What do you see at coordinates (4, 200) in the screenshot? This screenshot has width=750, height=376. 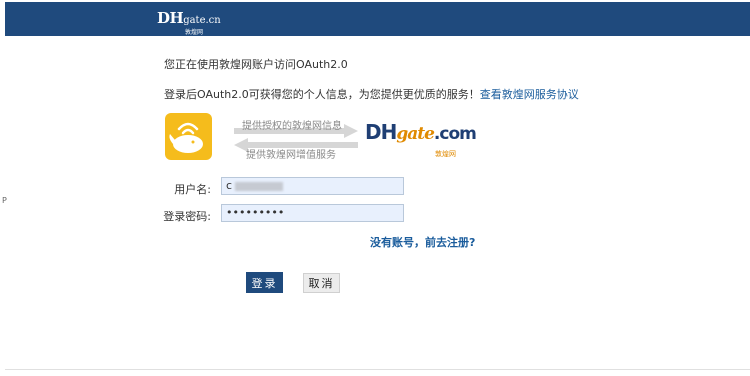 I see `edge-text: P` at bounding box center [4, 200].